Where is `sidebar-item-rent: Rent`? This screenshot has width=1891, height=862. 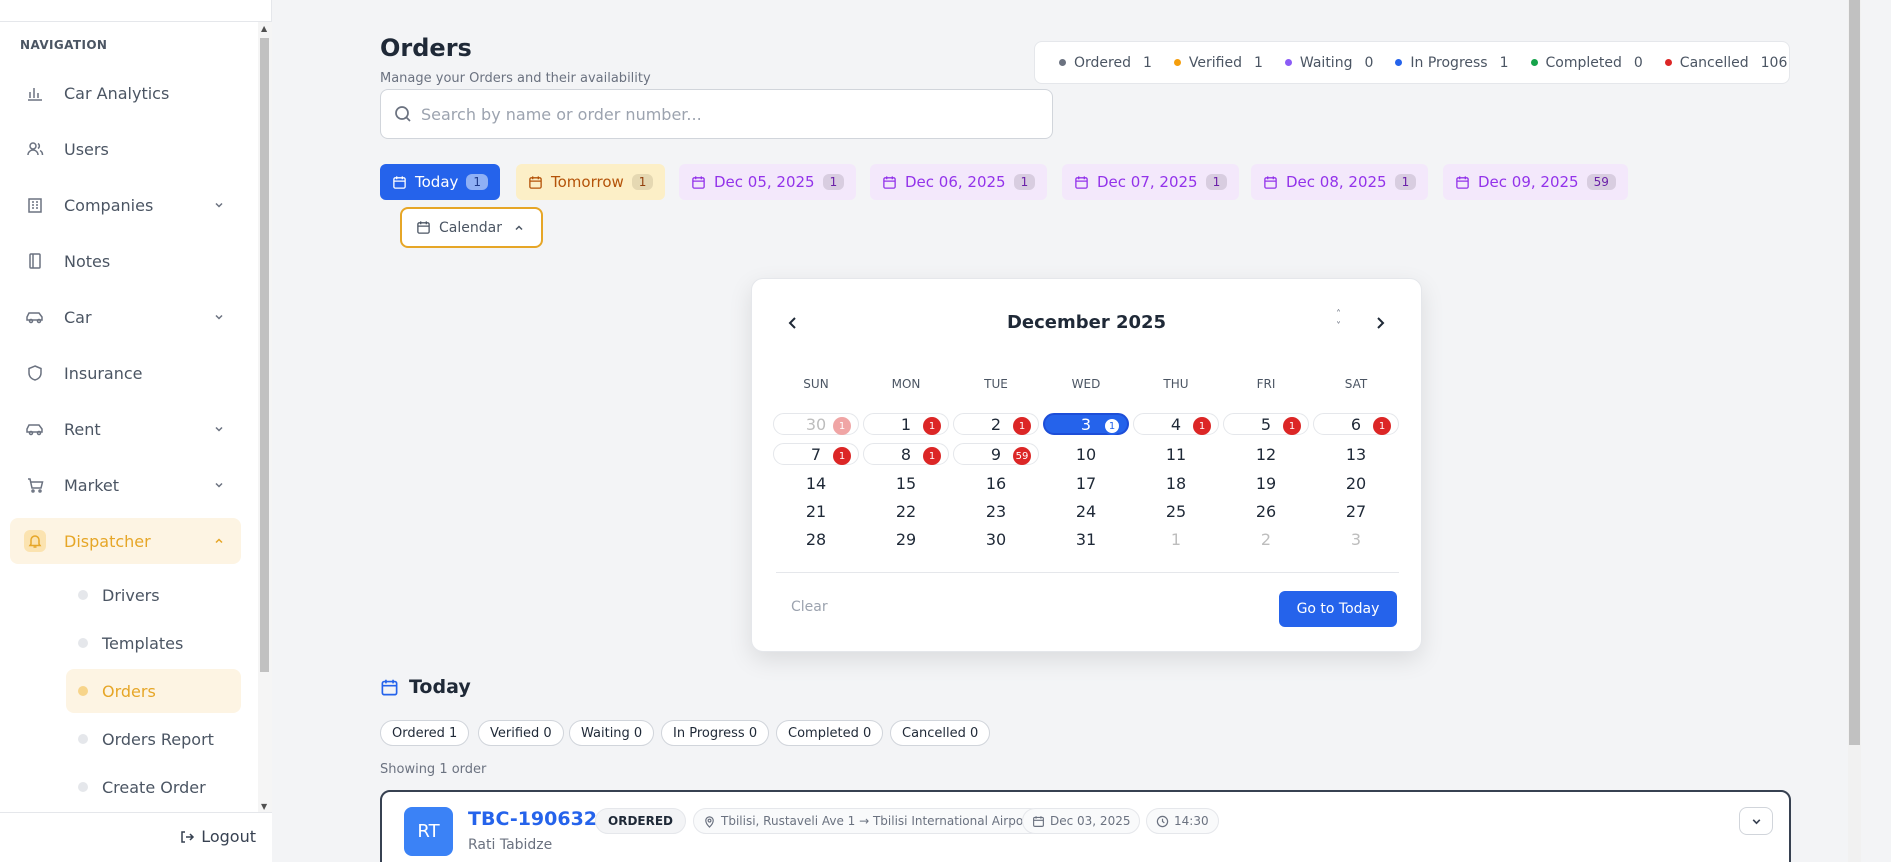 sidebar-item-rent: Rent is located at coordinates (125, 429).